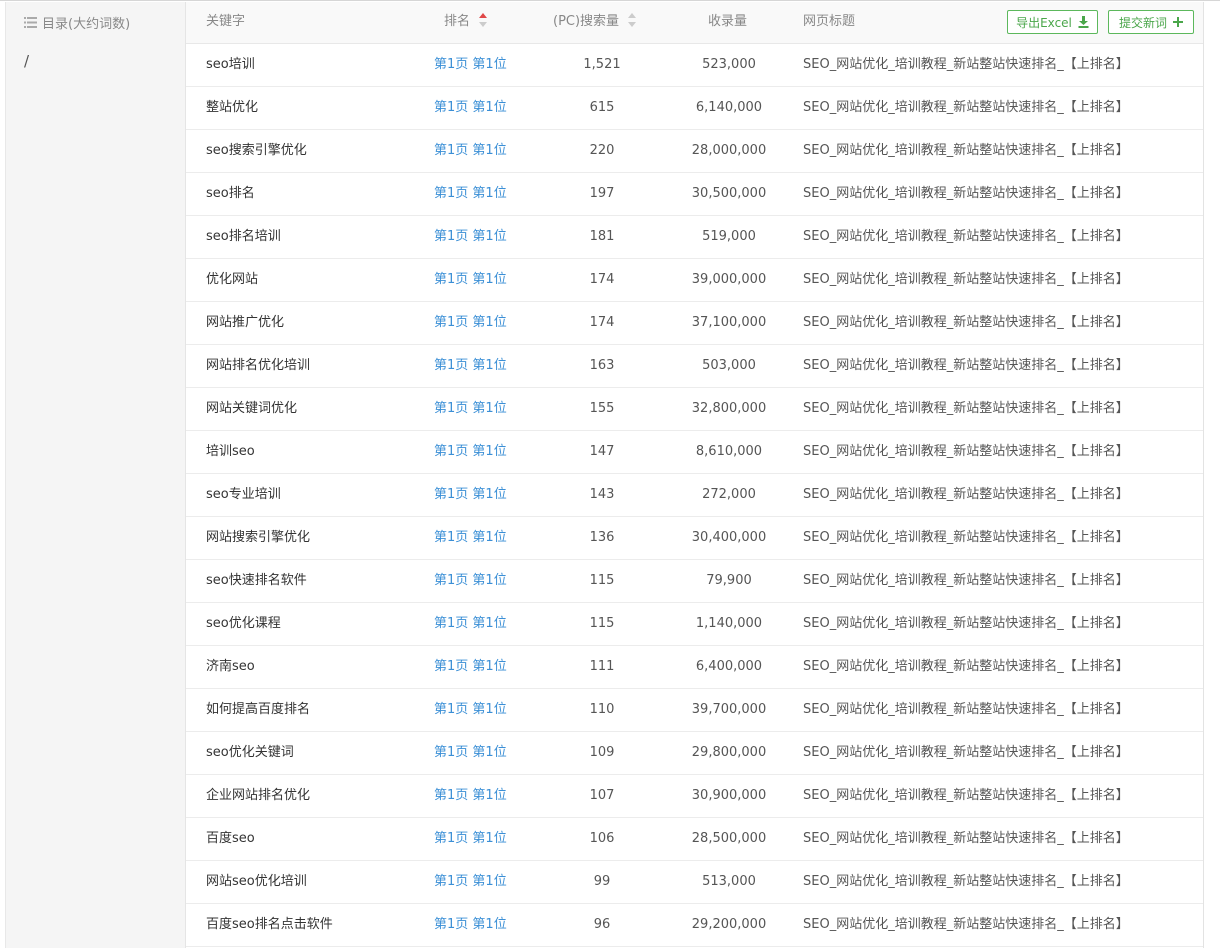 This screenshot has width=1220, height=948. I want to click on sort-icon, so click(632, 20).